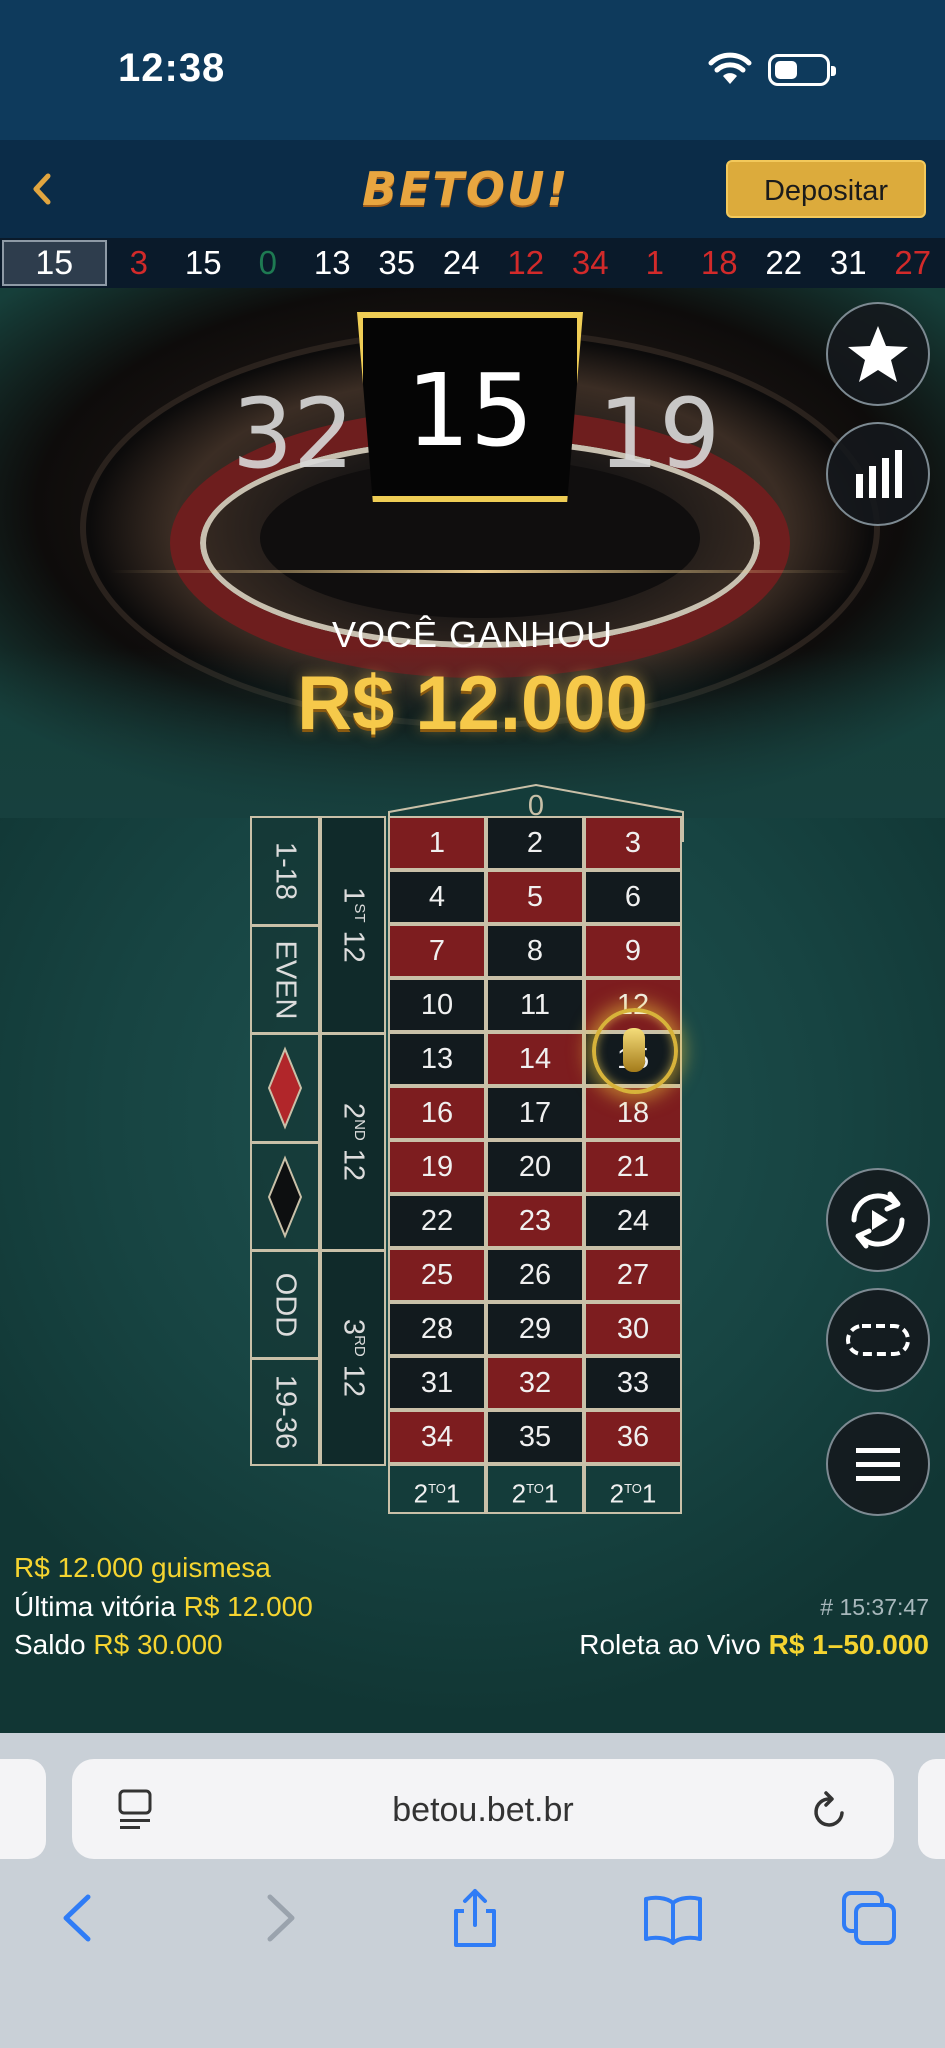  What do you see at coordinates (437, 1489) in the screenshot?
I see `column-bet-1: 2TO1` at bounding box center [437, 1489].